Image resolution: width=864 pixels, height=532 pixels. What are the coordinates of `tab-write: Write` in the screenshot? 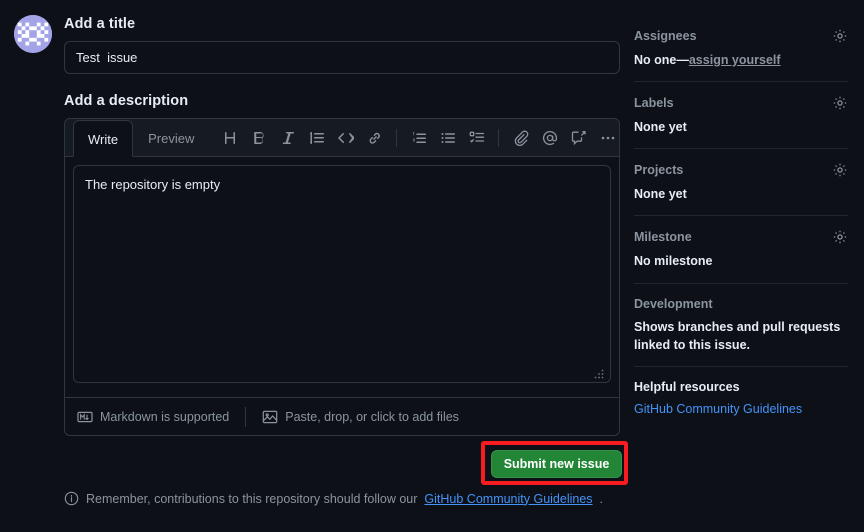 It's located at (103, 138).